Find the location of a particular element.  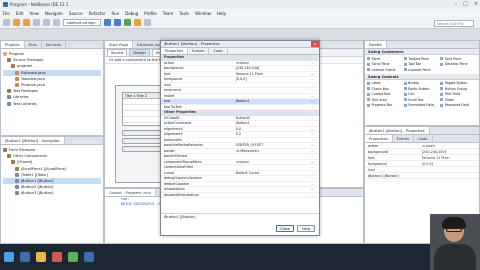

menu-item-edit: Edit is located at coordinates (20, 13).